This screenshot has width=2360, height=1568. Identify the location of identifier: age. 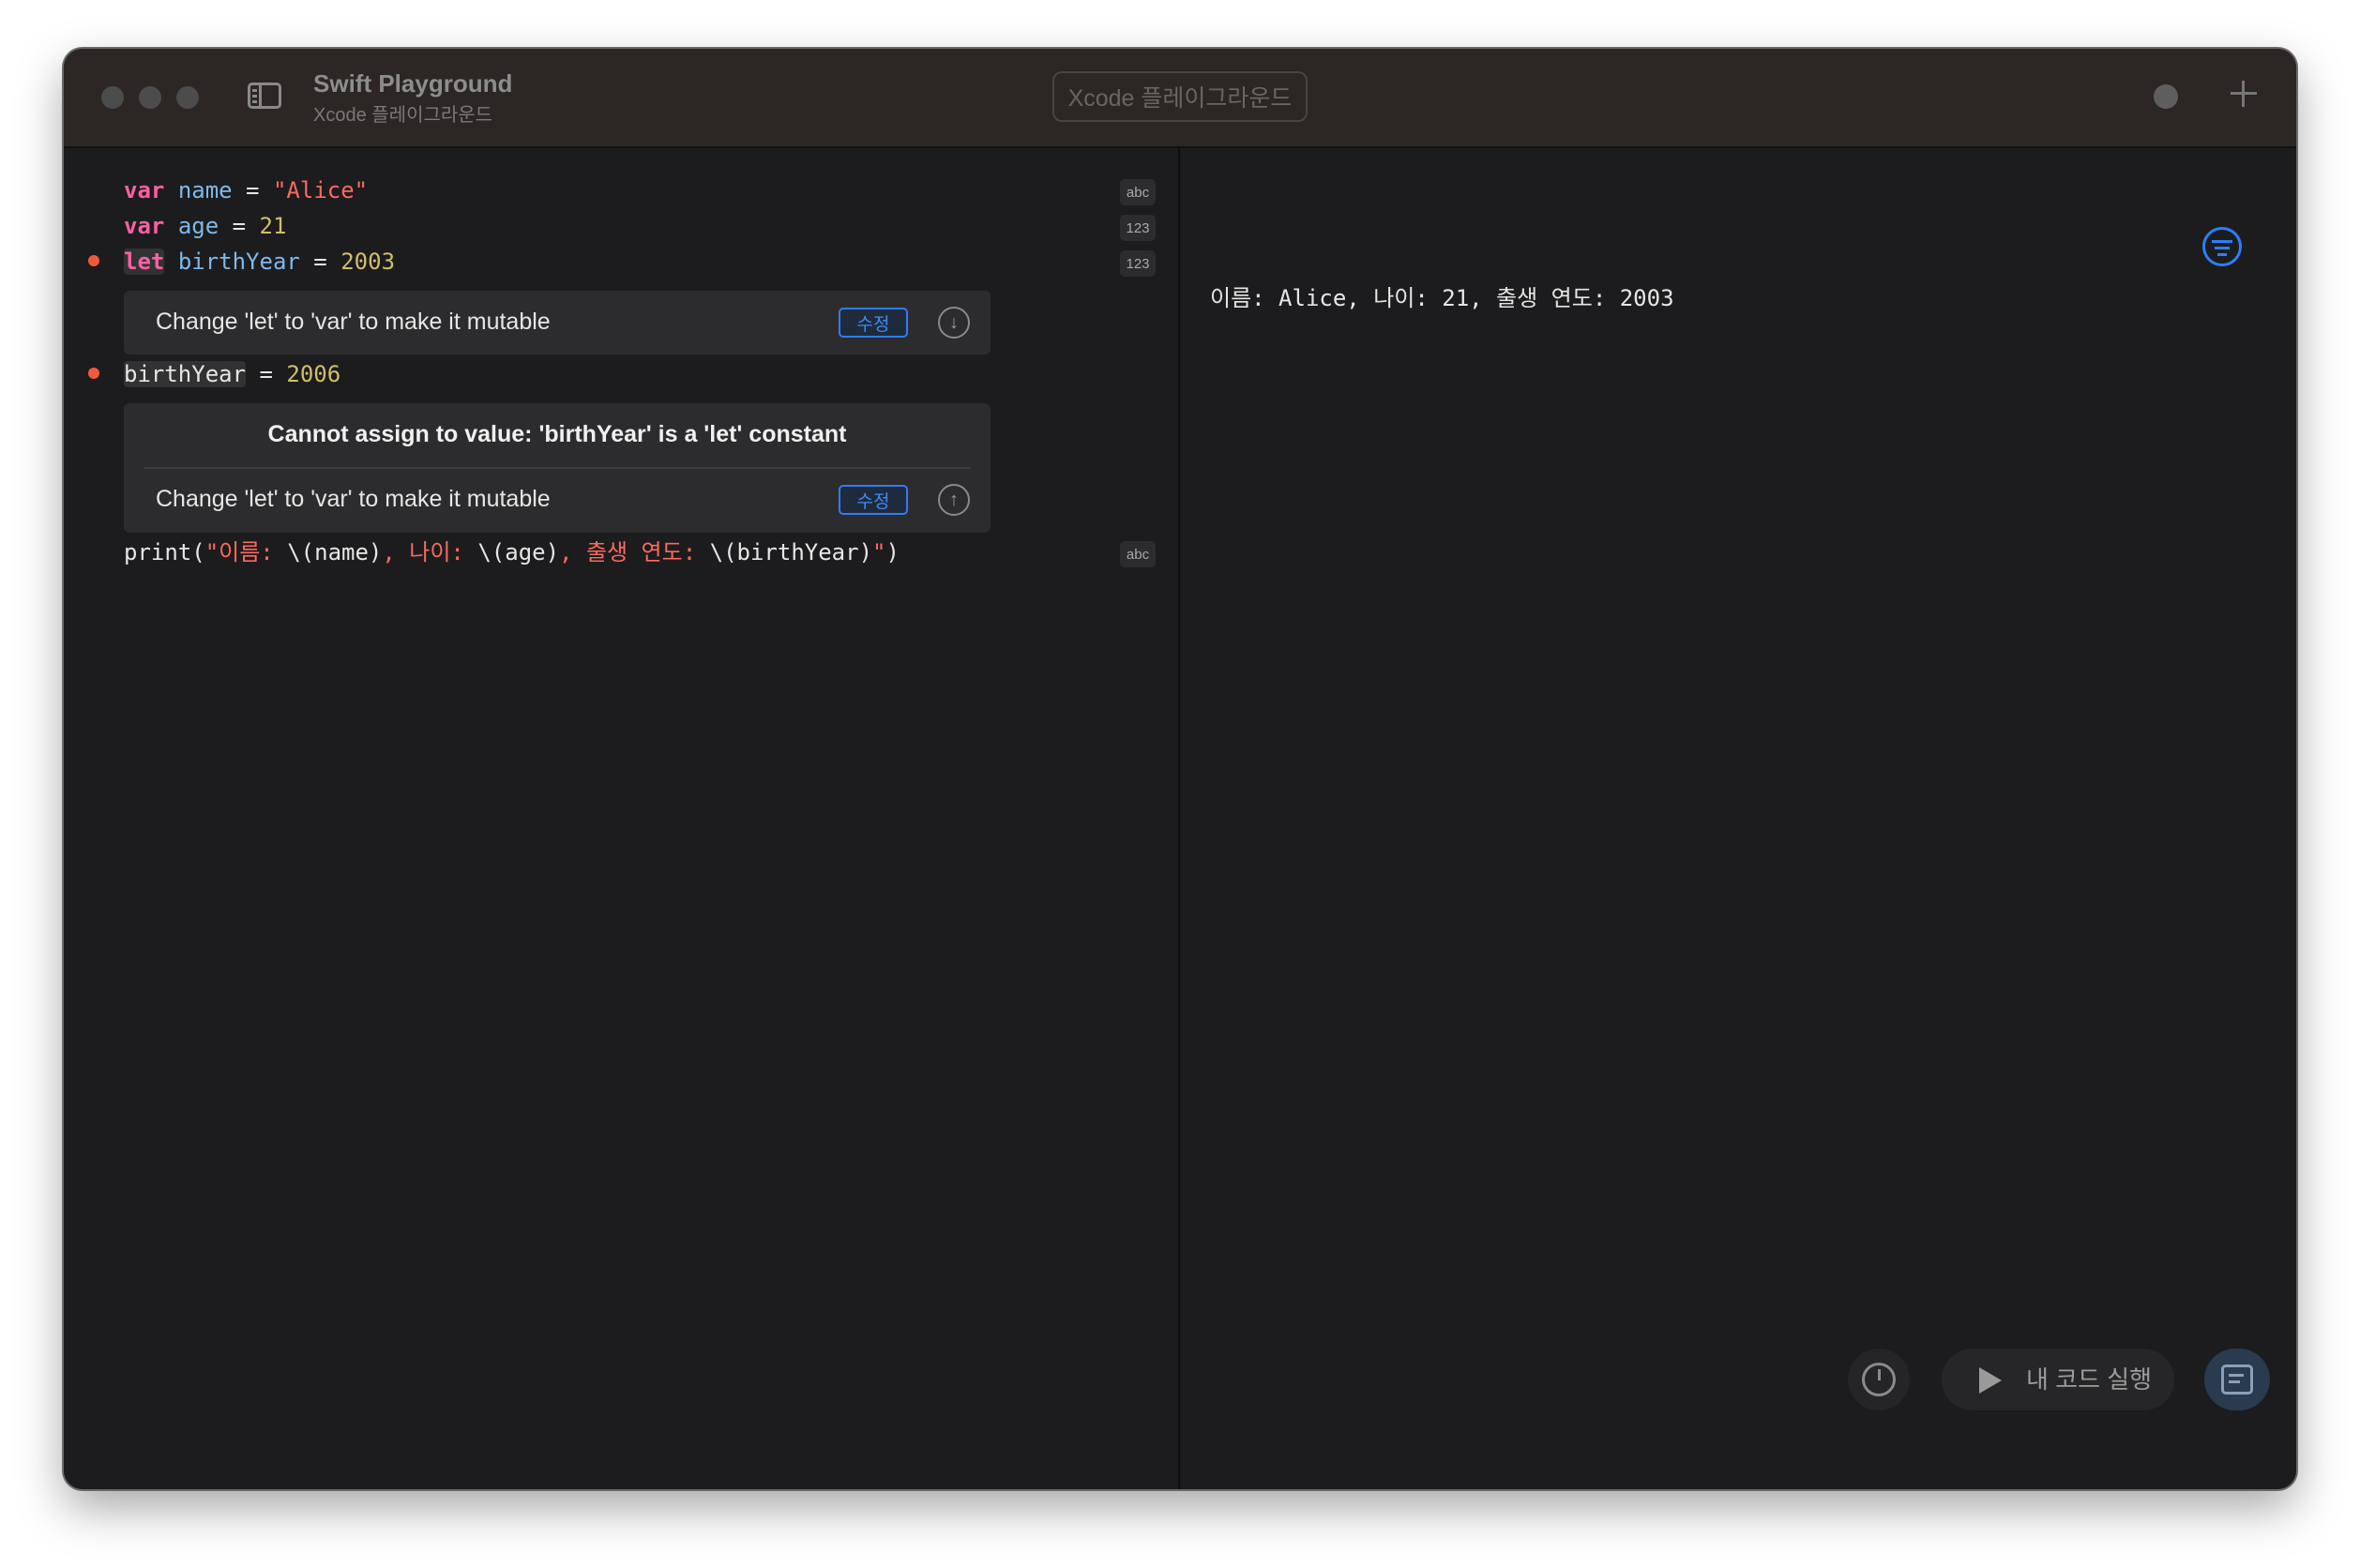
(198, 226).